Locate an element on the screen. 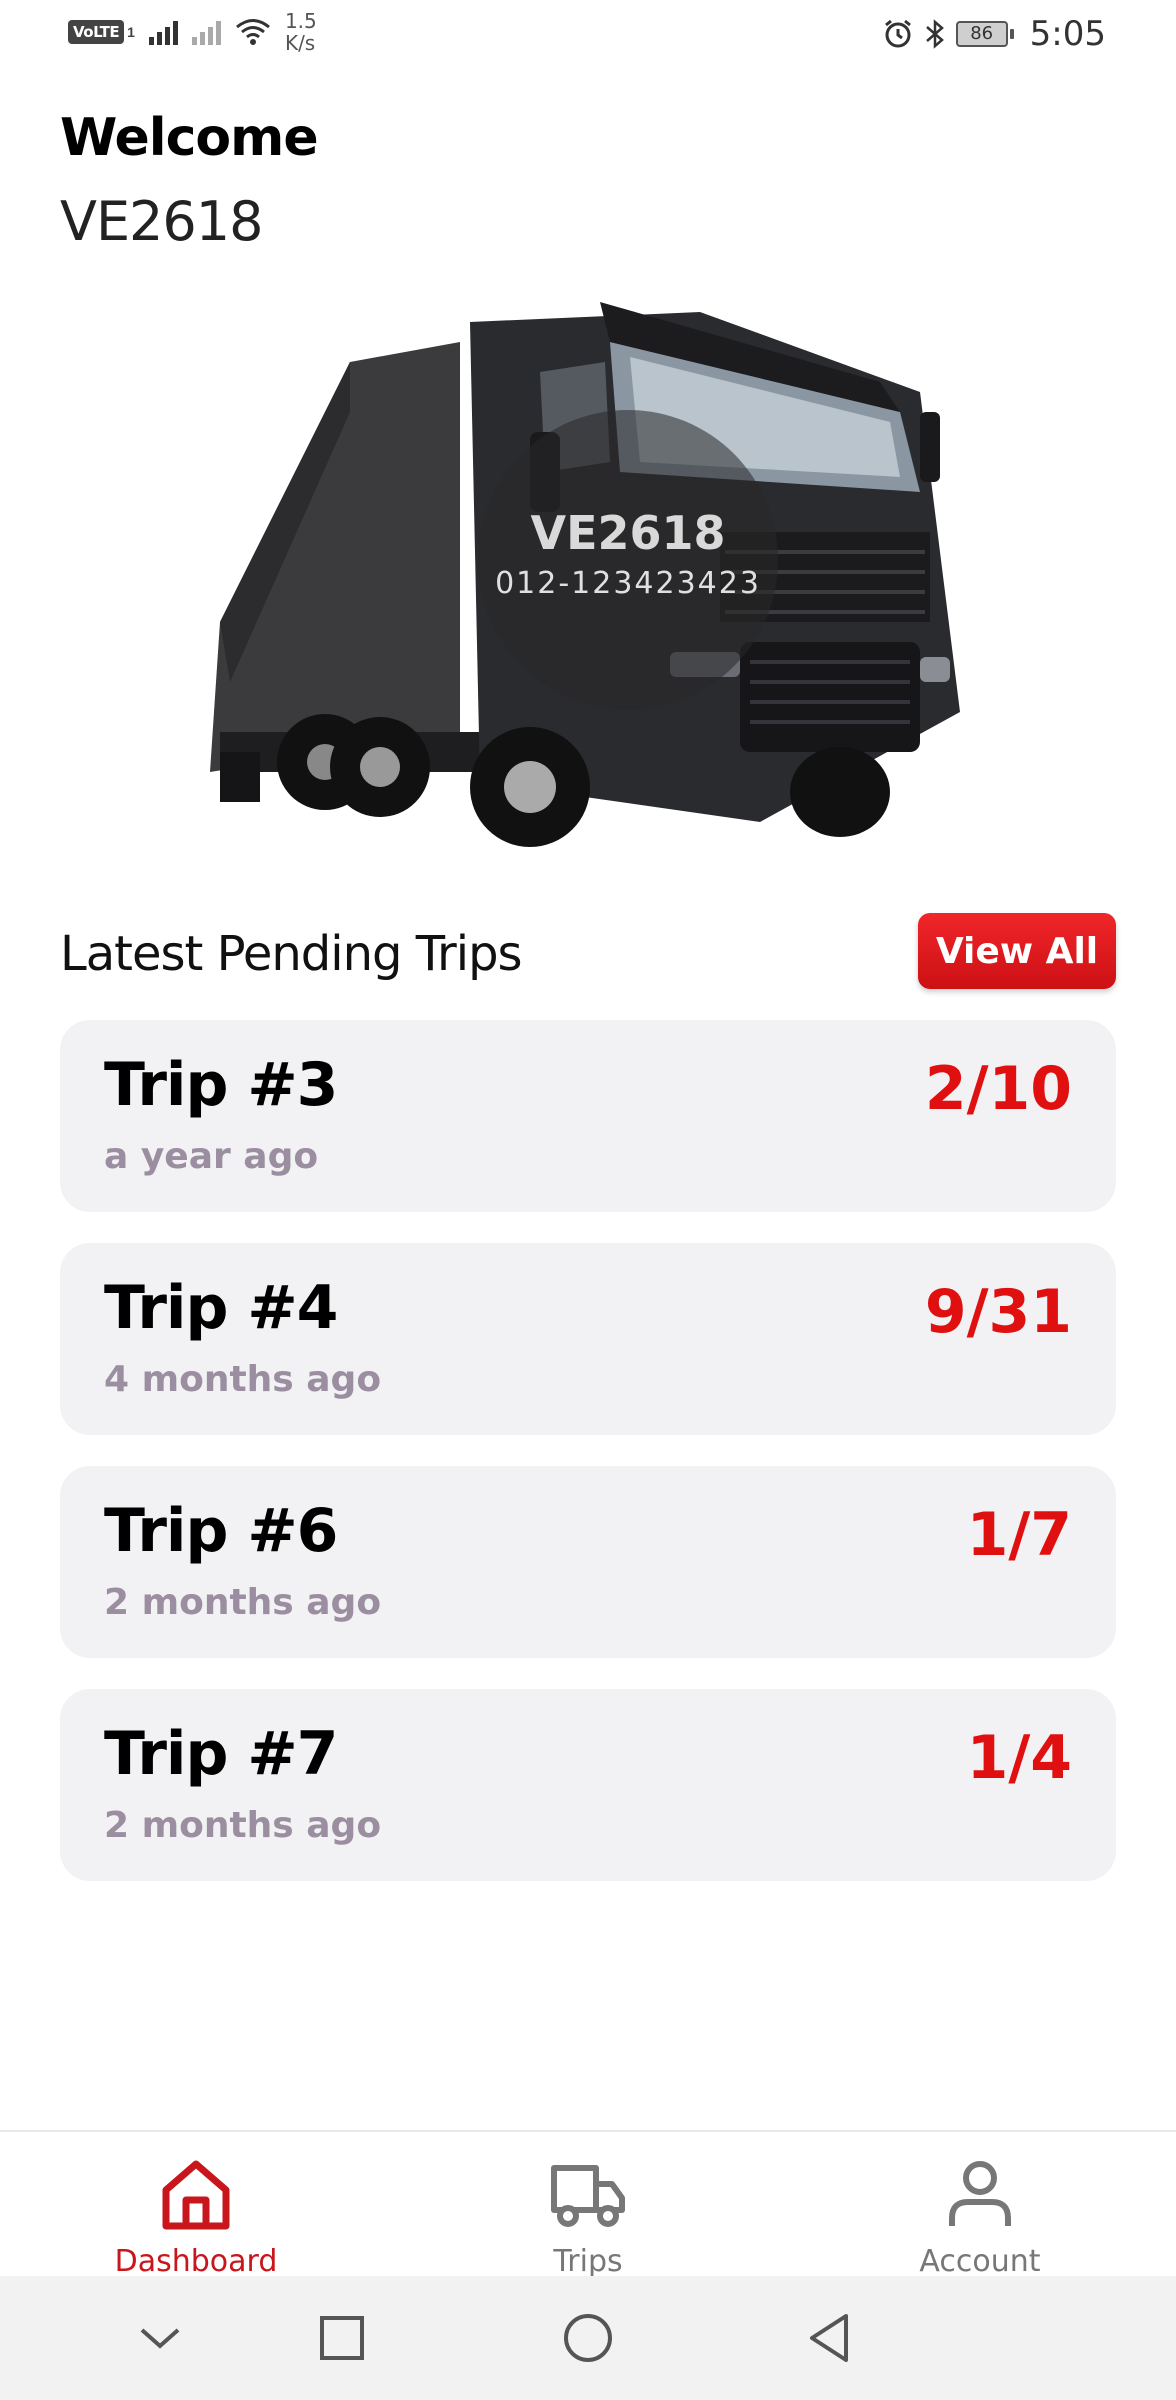  nav-item-trips: Trips is located at coordinates (588, 2205).